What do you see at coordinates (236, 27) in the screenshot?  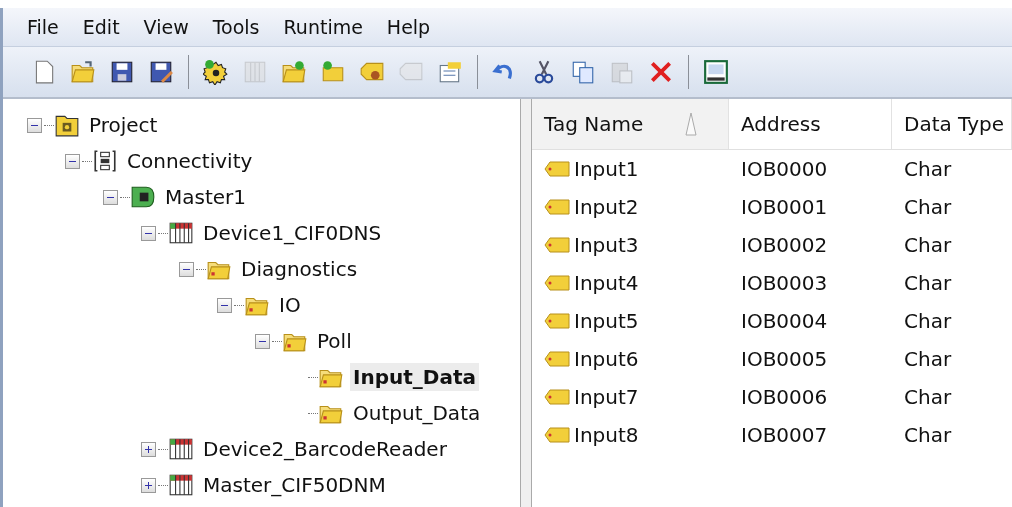 I see `menu-item: Tools` at bounding box center [236, 27].